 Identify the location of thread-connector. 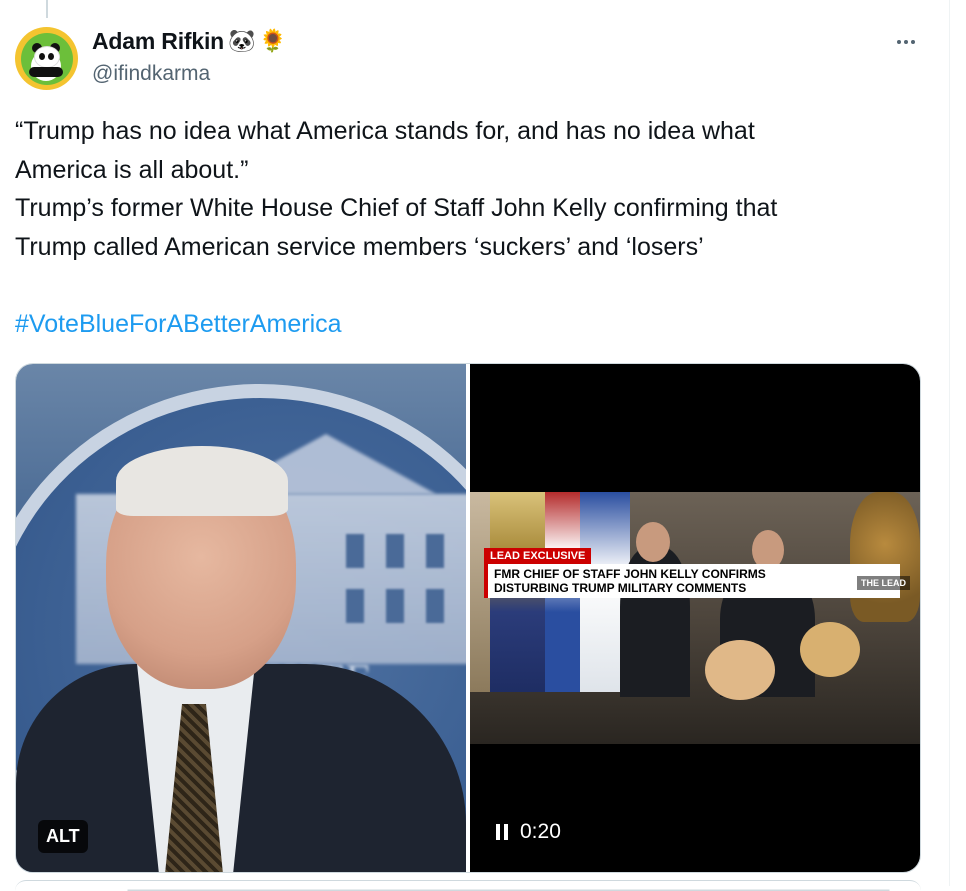
(47, 9).